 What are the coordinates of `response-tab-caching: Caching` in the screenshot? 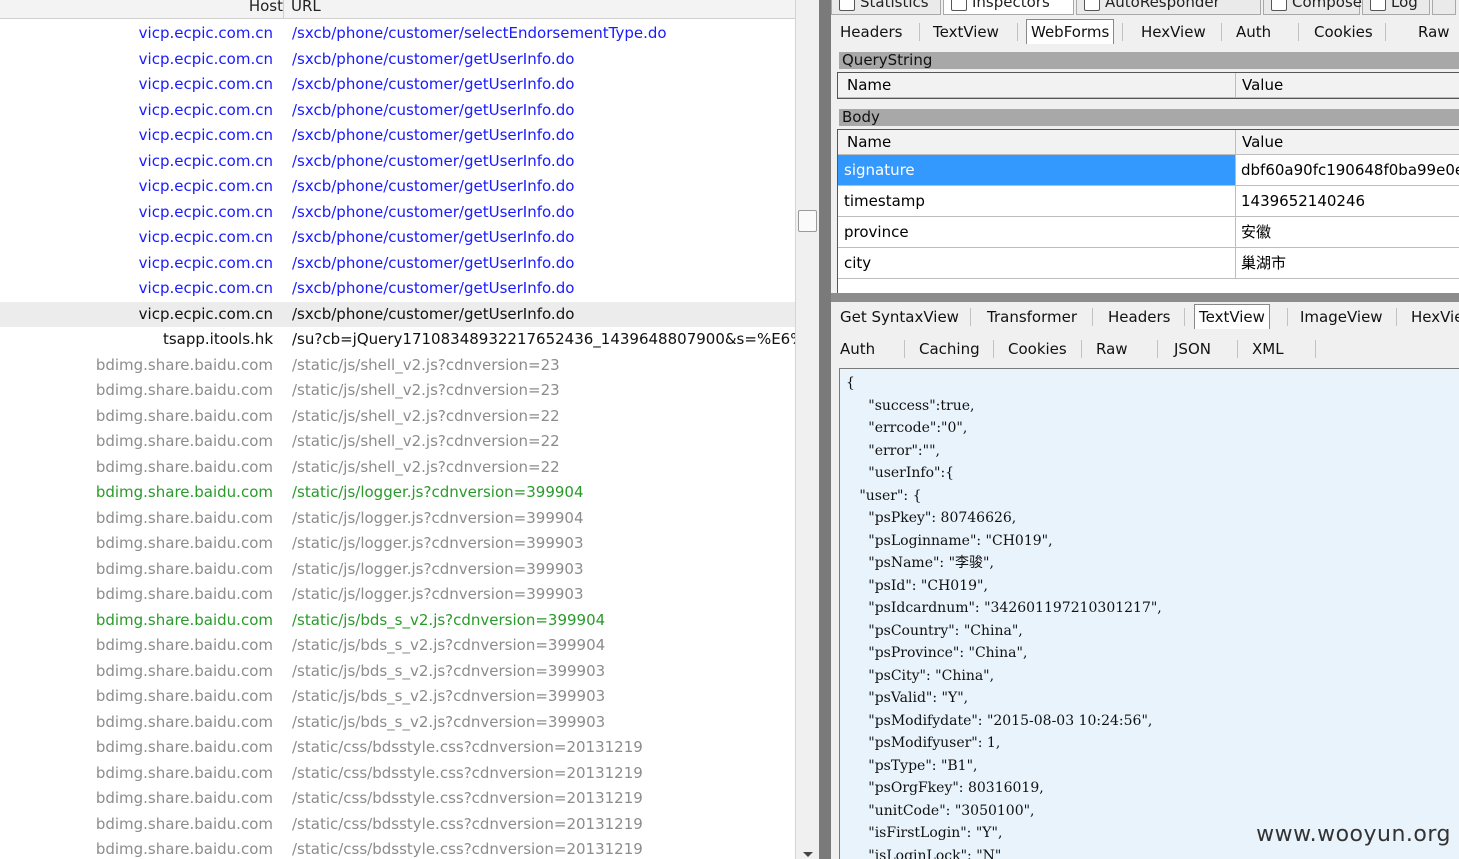 It's located at (949, 349).